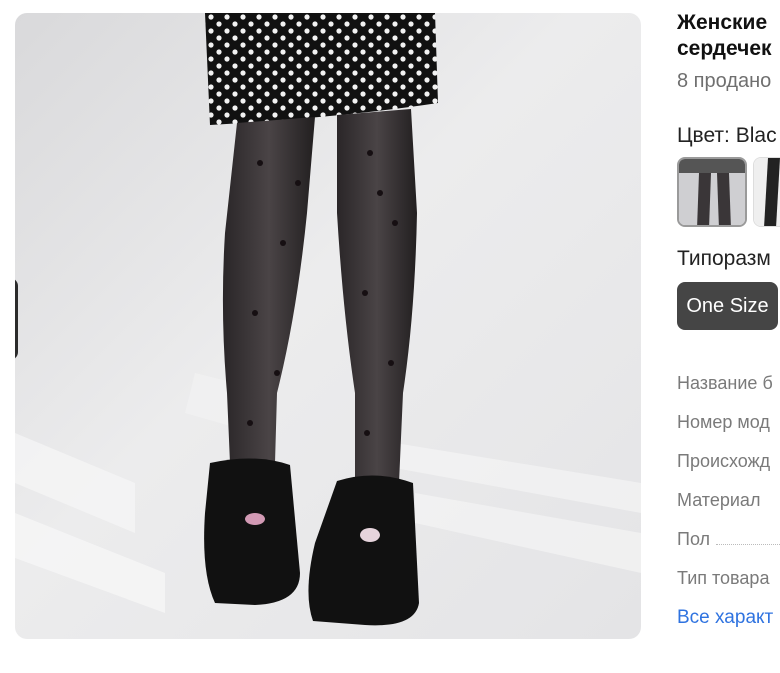 The image size is (780, 673). What do you see at coordinates (766, 192) in the screenshot?
I see `color-thumbnail` at bounding box center [766, 192].